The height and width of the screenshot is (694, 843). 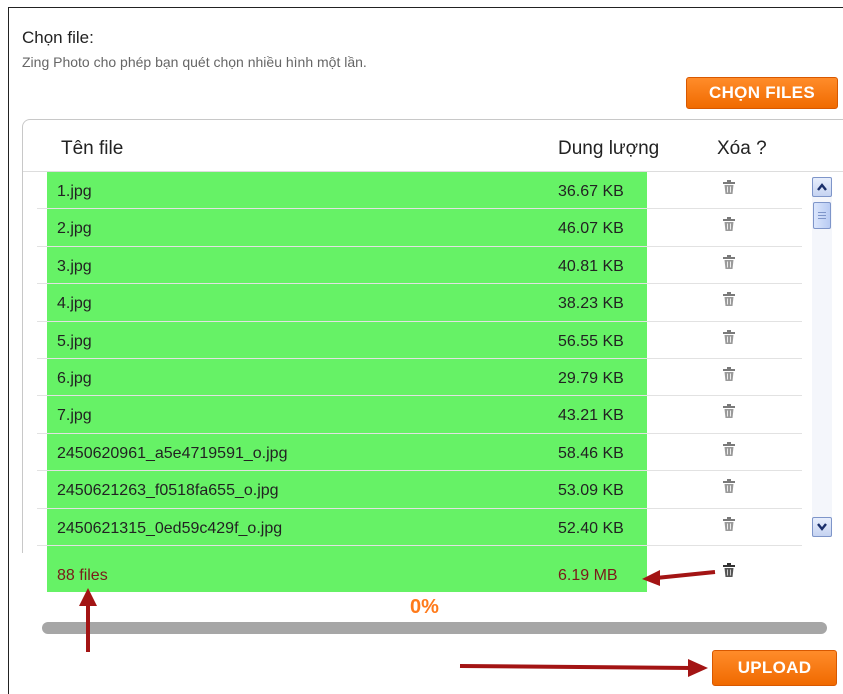 What do you see at coordinates (591, 378) in the screenshot?
I see `file-size: 29.79 KB` at bounding box center [591, 378].